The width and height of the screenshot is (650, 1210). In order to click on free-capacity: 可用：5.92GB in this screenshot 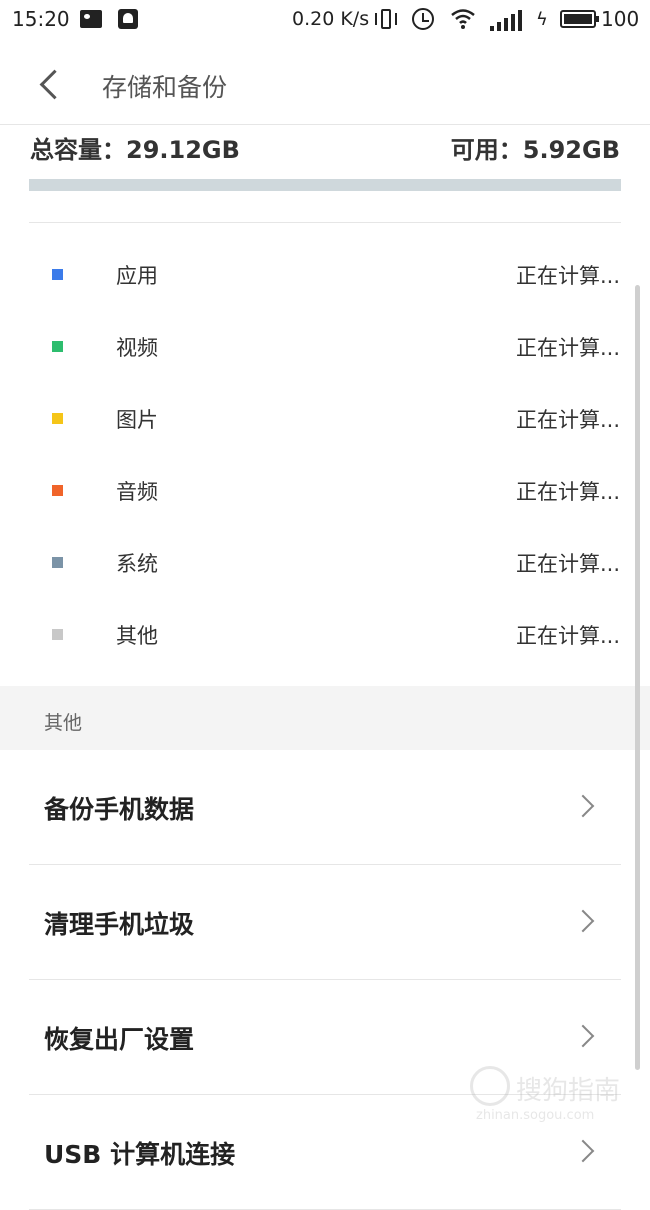, I will do `click(535, 150)`.